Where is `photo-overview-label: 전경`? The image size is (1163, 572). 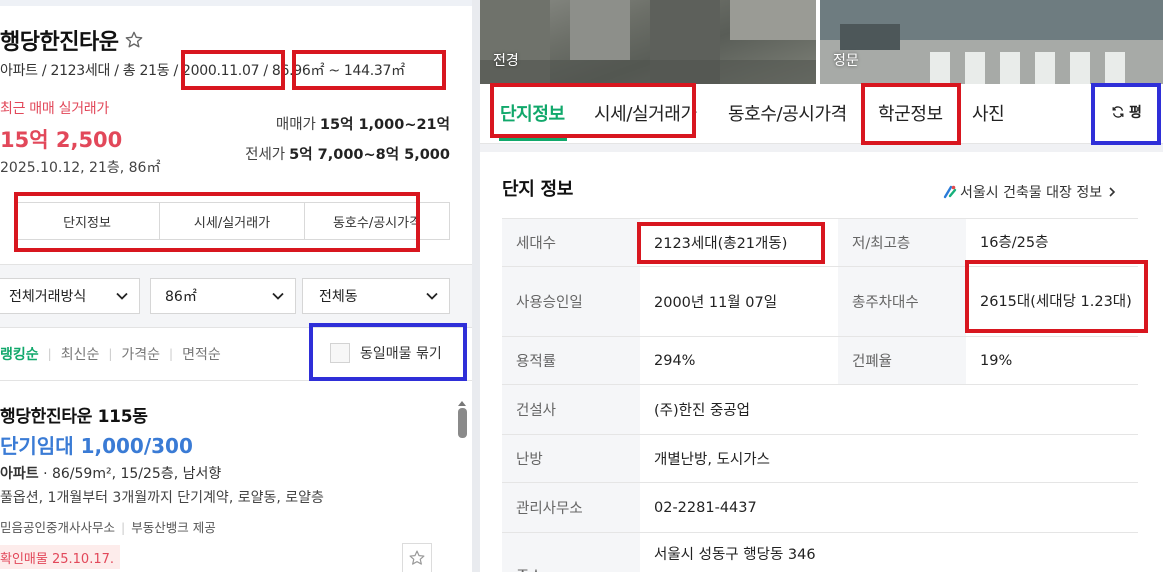
photo-overview-label: 전경 is located at coordinates (506, 61).